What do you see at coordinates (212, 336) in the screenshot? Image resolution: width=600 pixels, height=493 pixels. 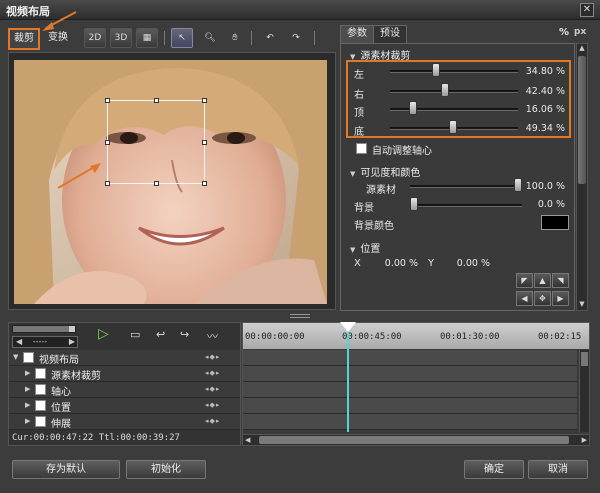 I see `graph-icon: 〰` at bounding box center [212, 336].